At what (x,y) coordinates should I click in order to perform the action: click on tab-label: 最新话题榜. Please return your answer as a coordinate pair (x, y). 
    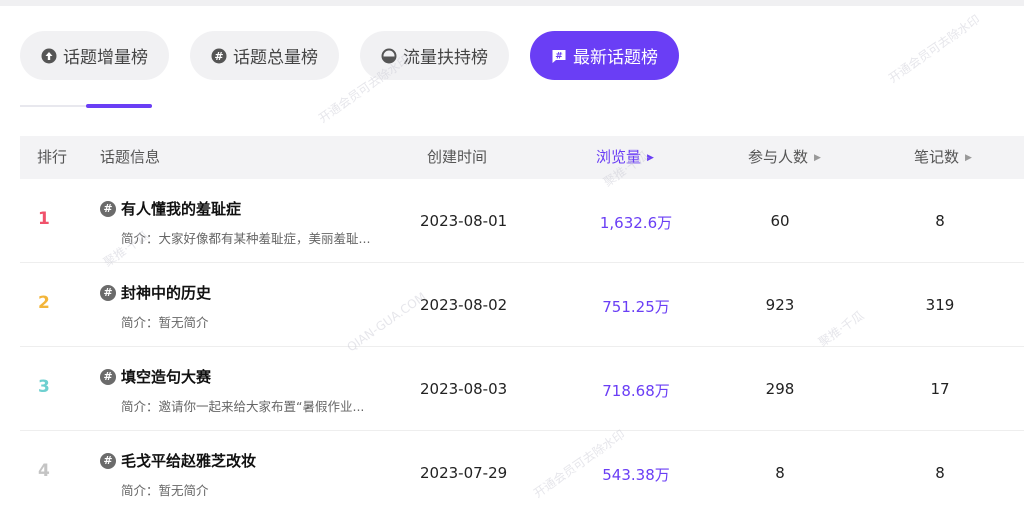
    Looking at the image, I should click on (615, 58).